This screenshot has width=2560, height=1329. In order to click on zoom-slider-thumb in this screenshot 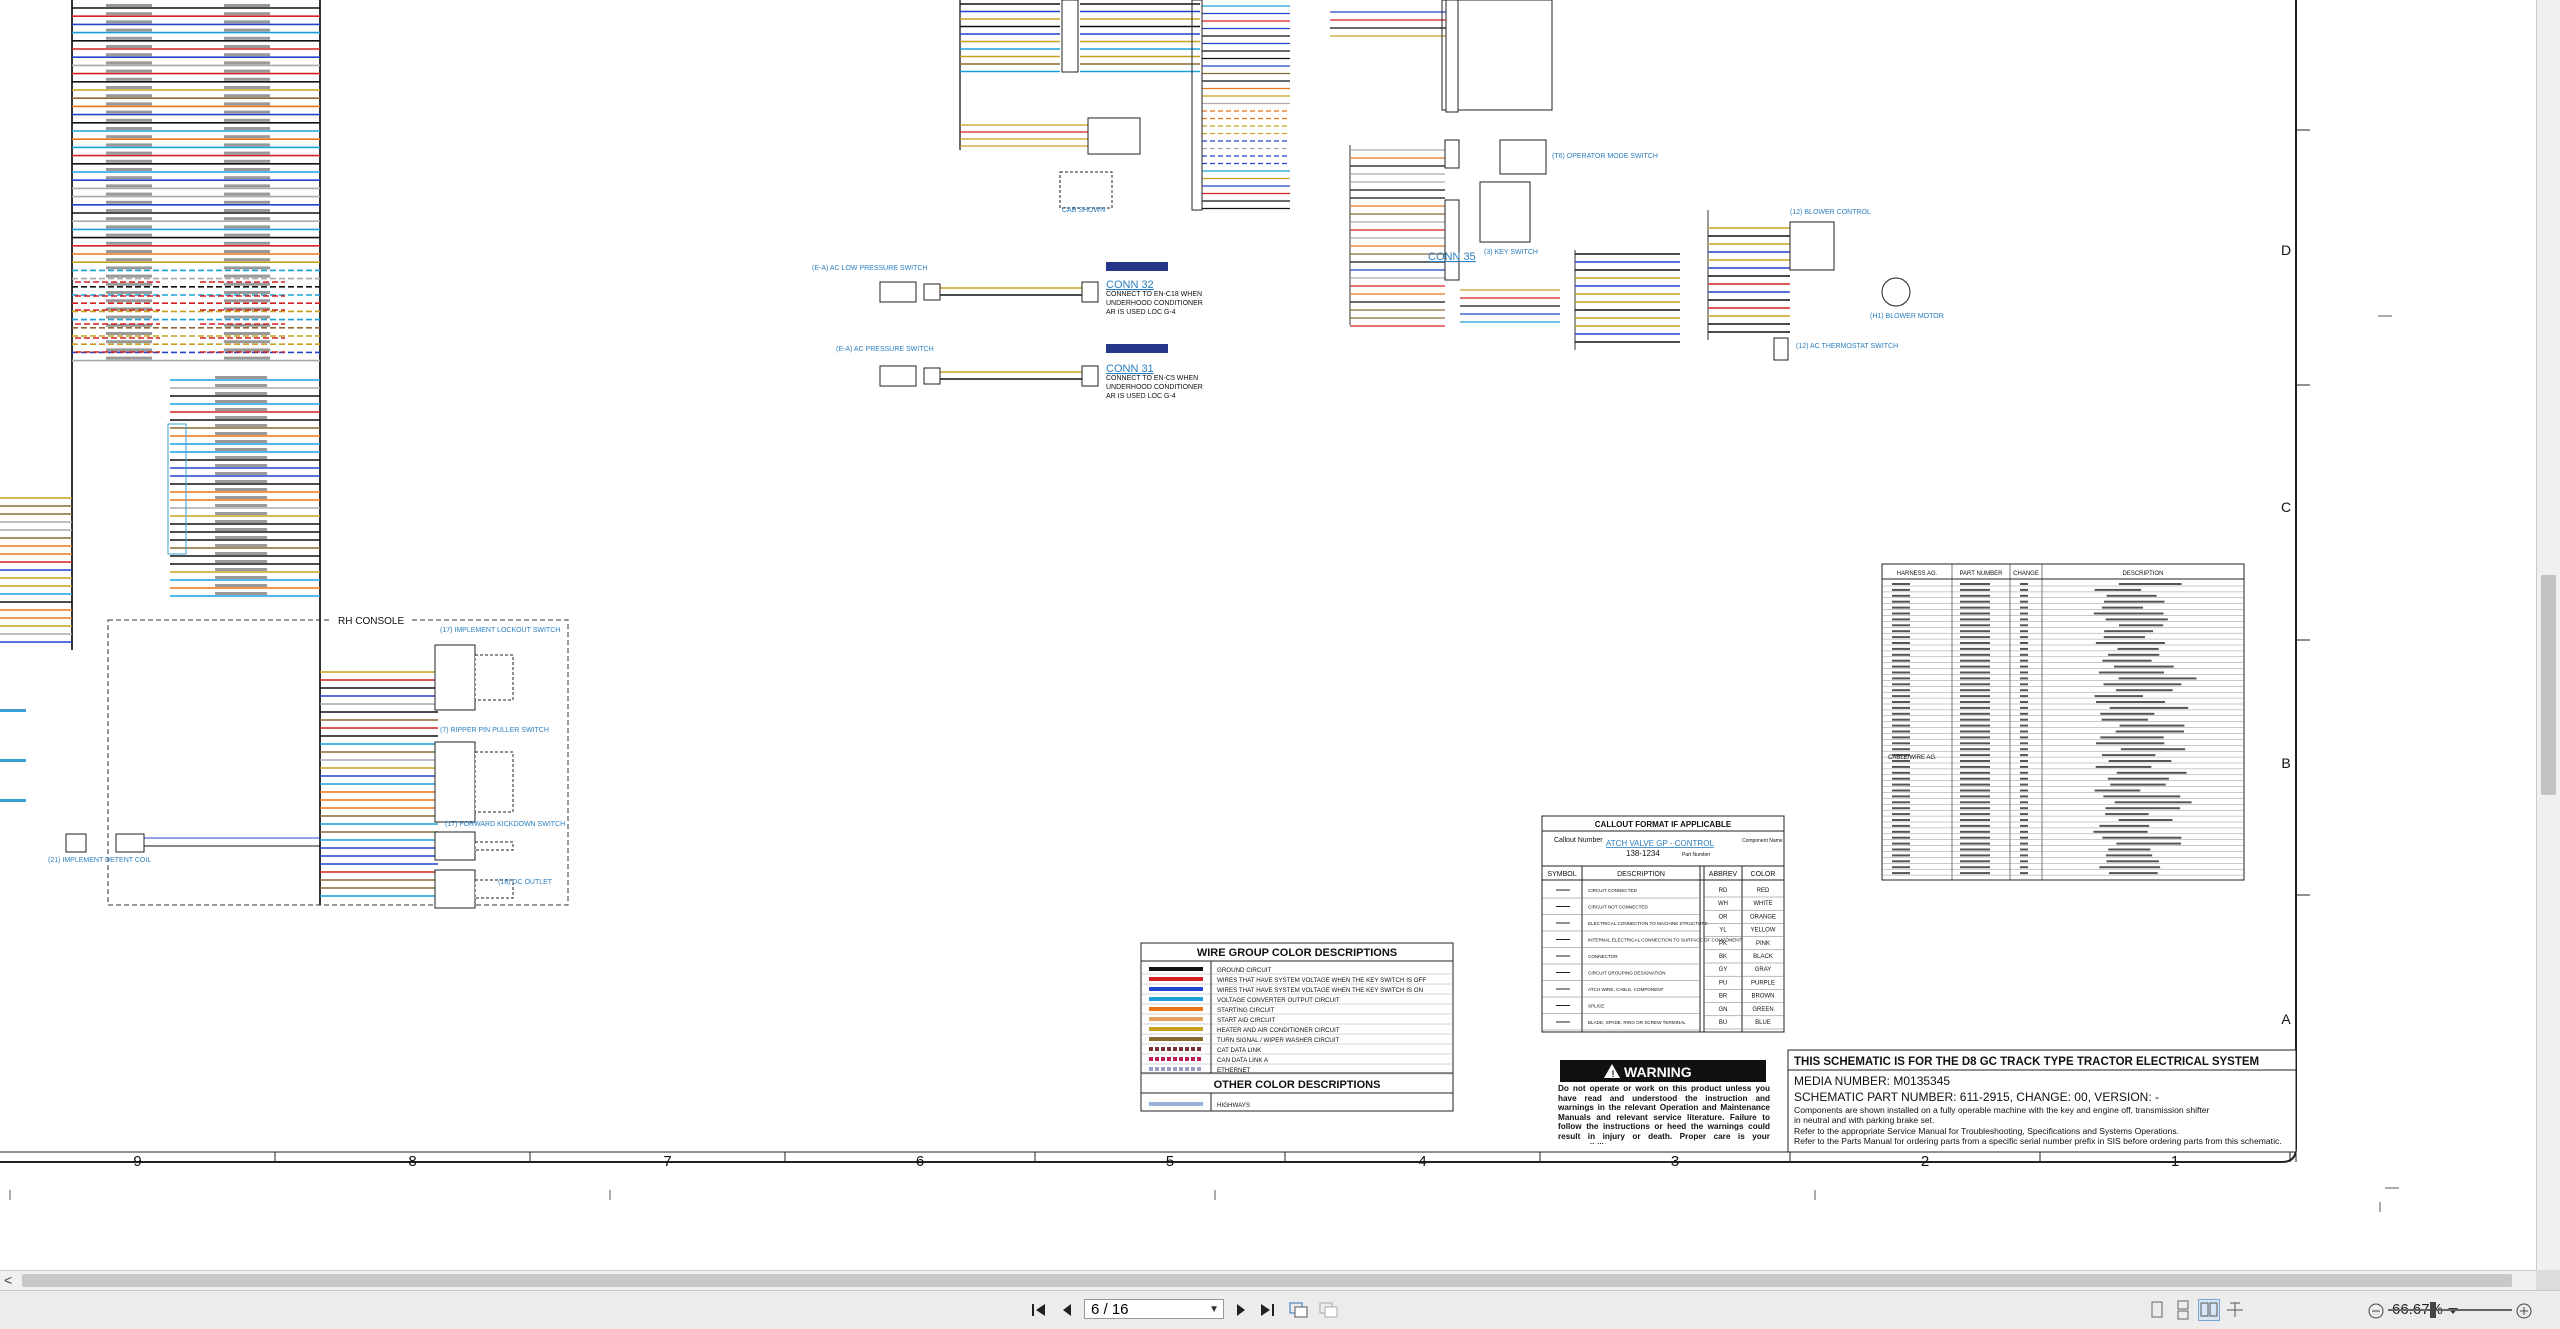, I will do `click(2433, 1310)`.